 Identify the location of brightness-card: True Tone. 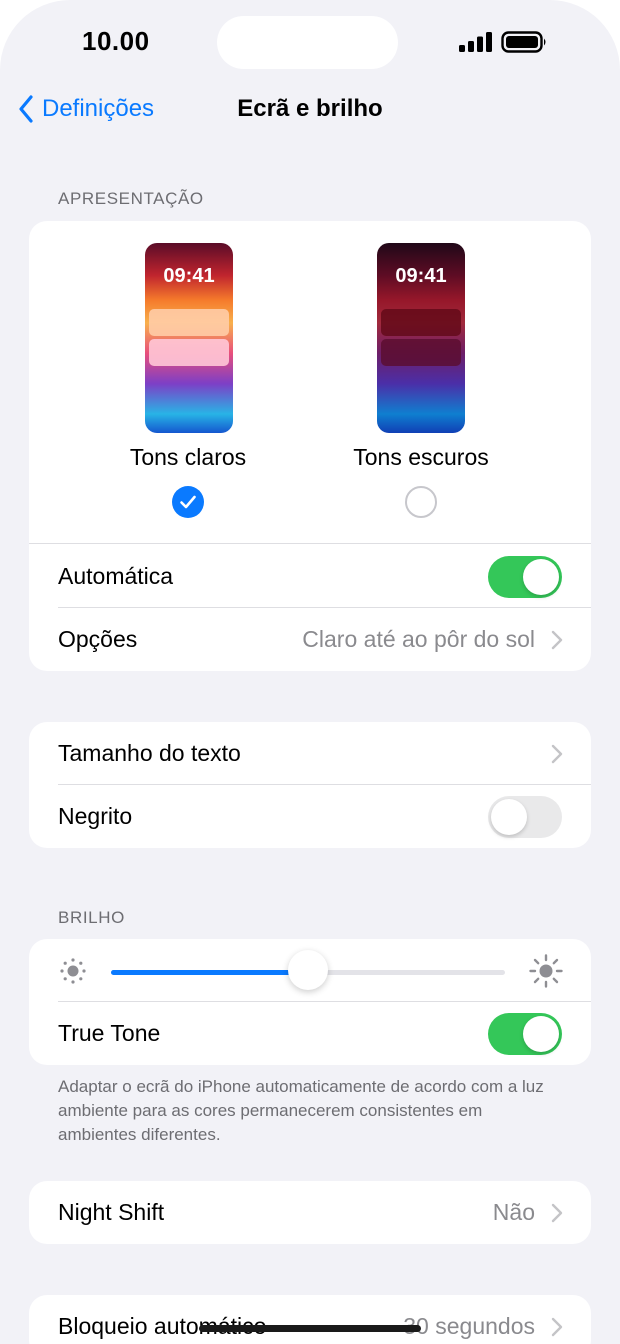
(310, 1002).